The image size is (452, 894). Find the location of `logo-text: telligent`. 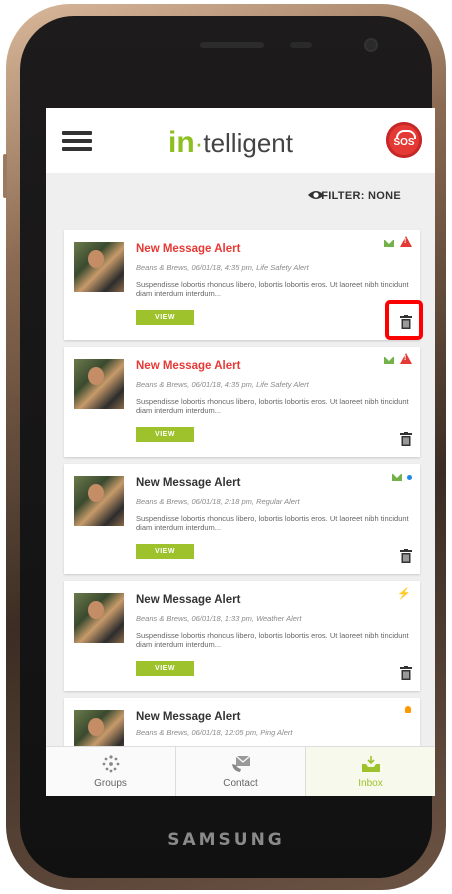

logo-text: telligent is located at coordinates (248, 143).